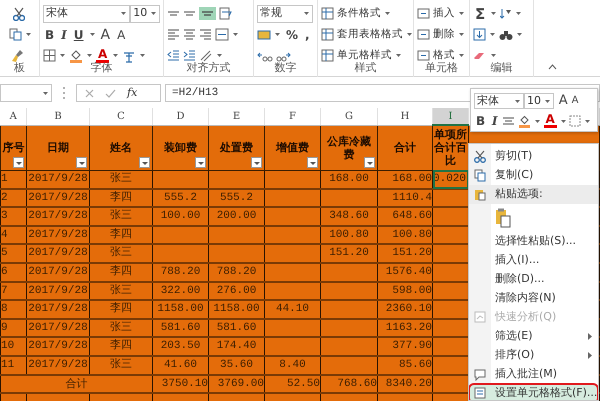 Image resolution: width=600 pixels, height=401 pixels. I want to click on autosum-button: Σ, so click(480, 14).